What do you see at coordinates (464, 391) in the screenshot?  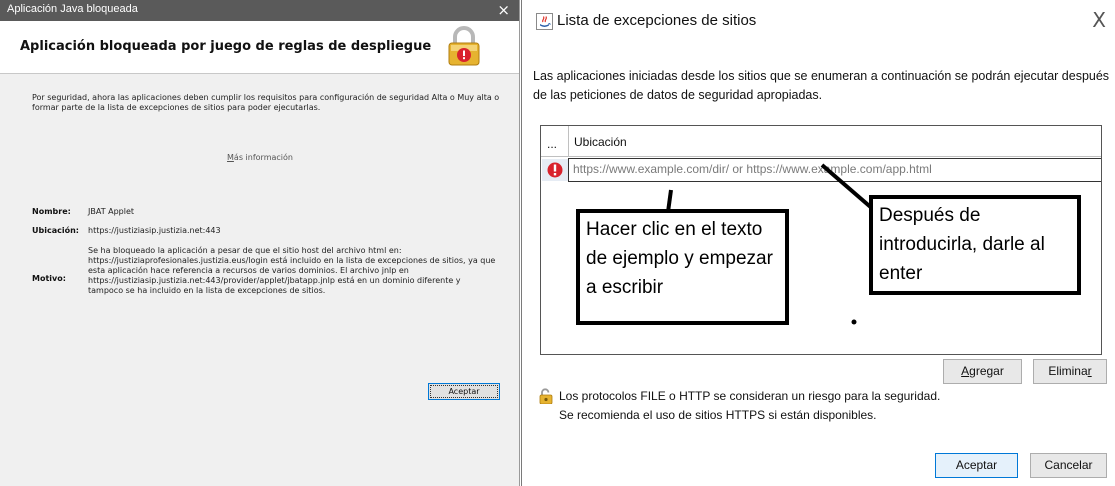 I see `left-accept-button: Aceptar` at bounding box center [464, 391].